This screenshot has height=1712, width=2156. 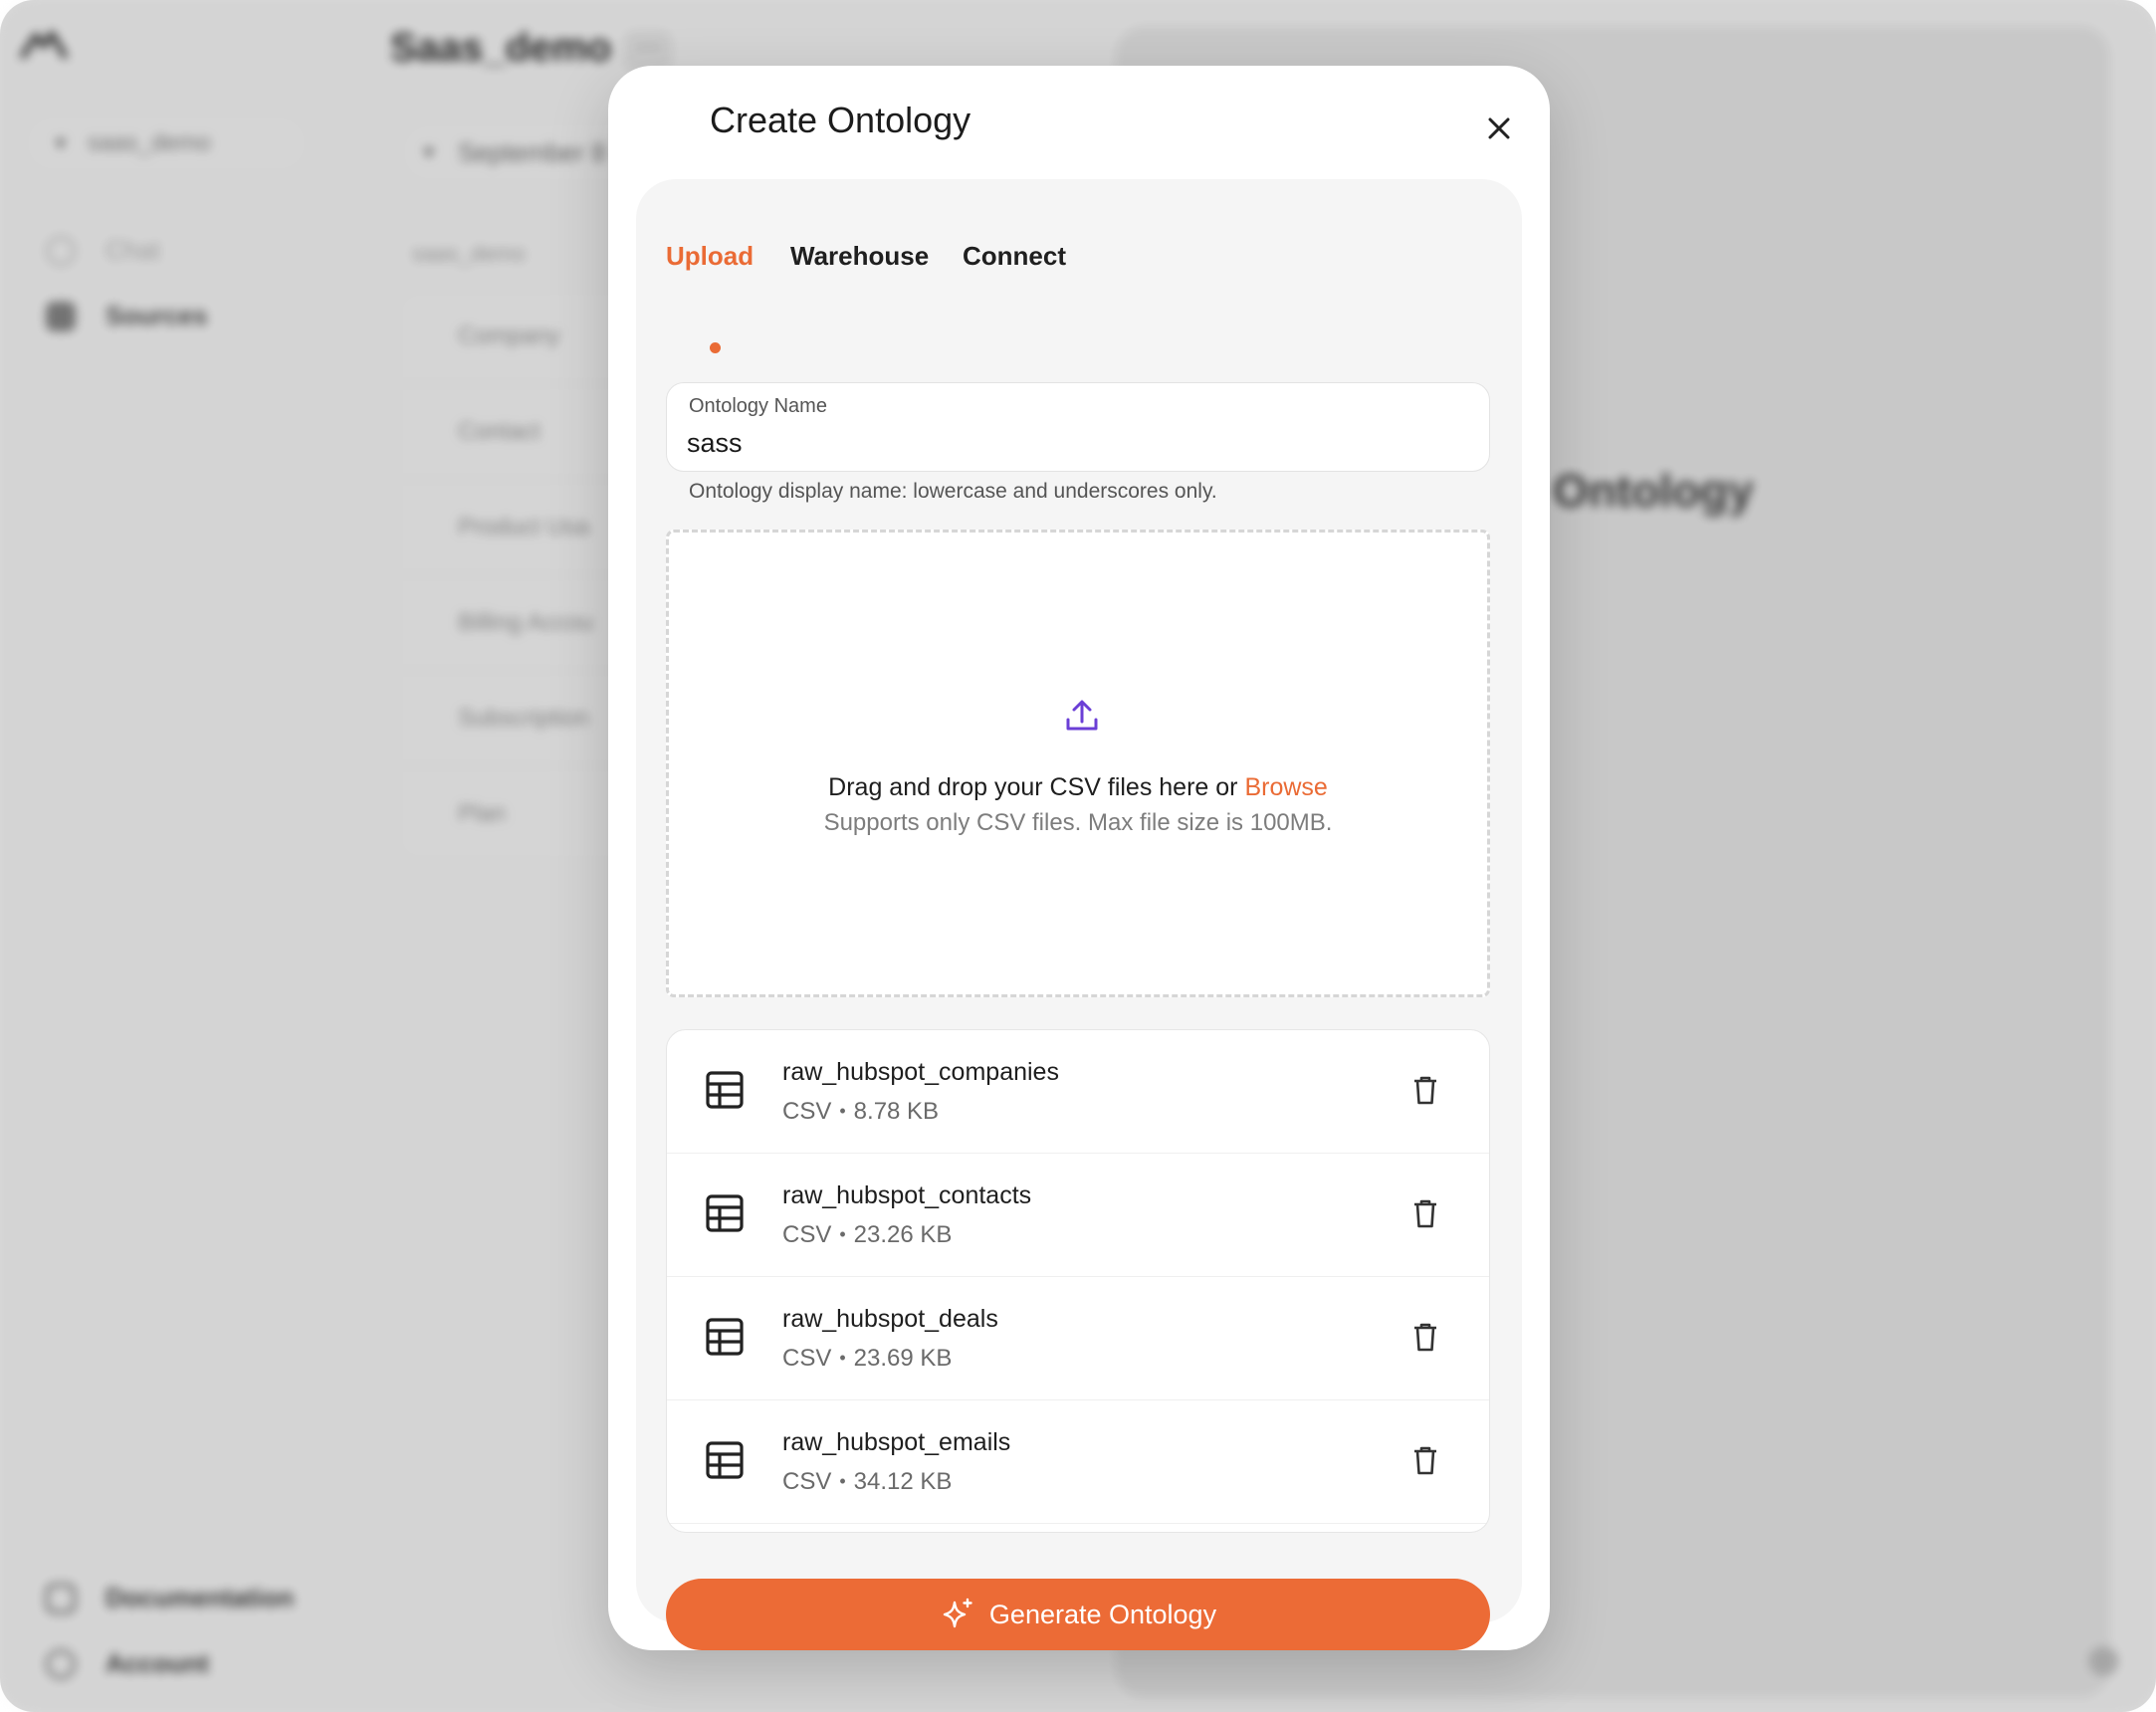 I want to click on ontology-name-label: Ontology Name, so click(x=758, y=406).